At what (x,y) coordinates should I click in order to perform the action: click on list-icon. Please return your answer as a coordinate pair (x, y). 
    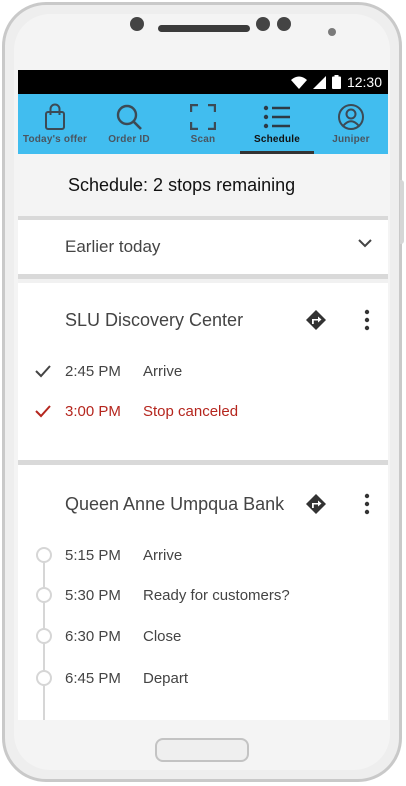
    Looking at the image, I should click on (276, 117).